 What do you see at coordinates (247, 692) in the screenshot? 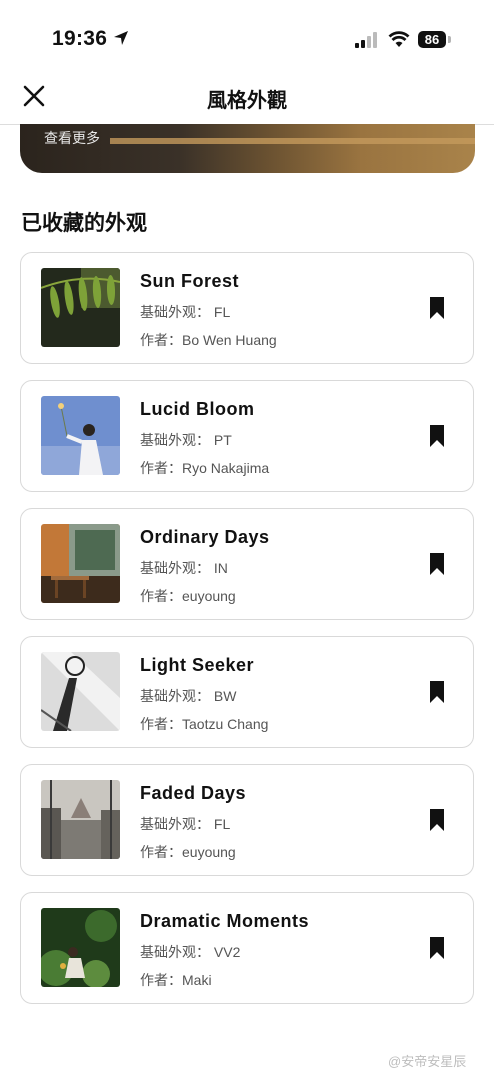
I see `look-card: Light Seeker 基础外观： BW 作者：Taotzu Chang` at bounding box center [247, 692].